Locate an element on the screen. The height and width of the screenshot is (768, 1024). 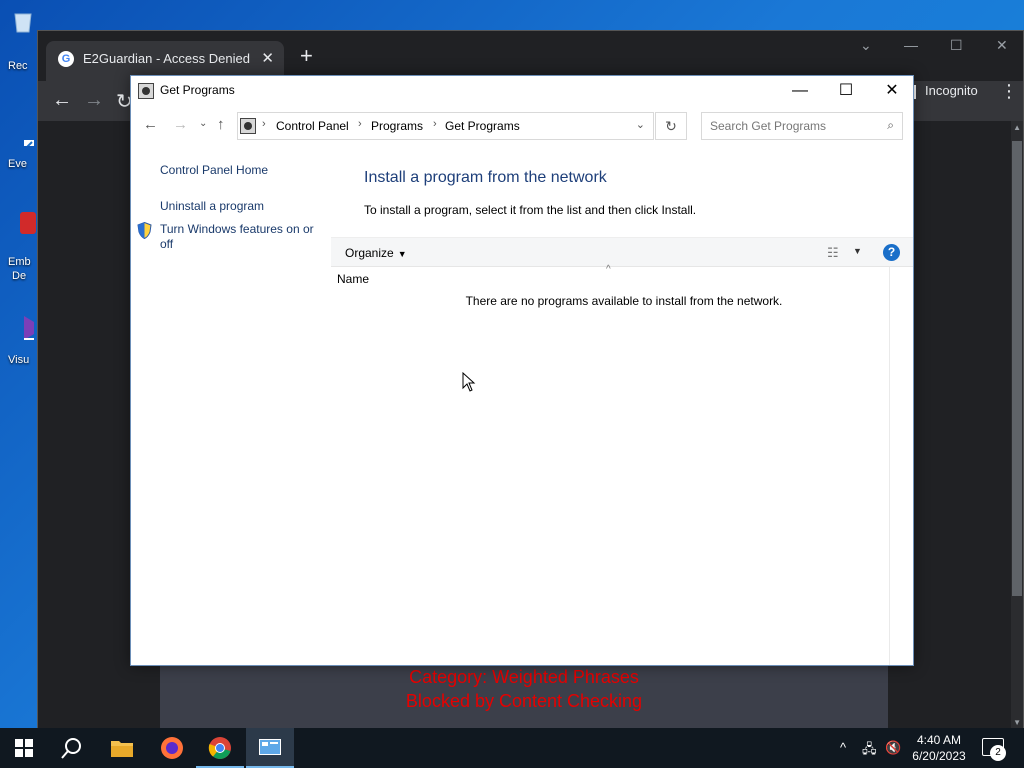
search-button is located at coordinates (72, 748).